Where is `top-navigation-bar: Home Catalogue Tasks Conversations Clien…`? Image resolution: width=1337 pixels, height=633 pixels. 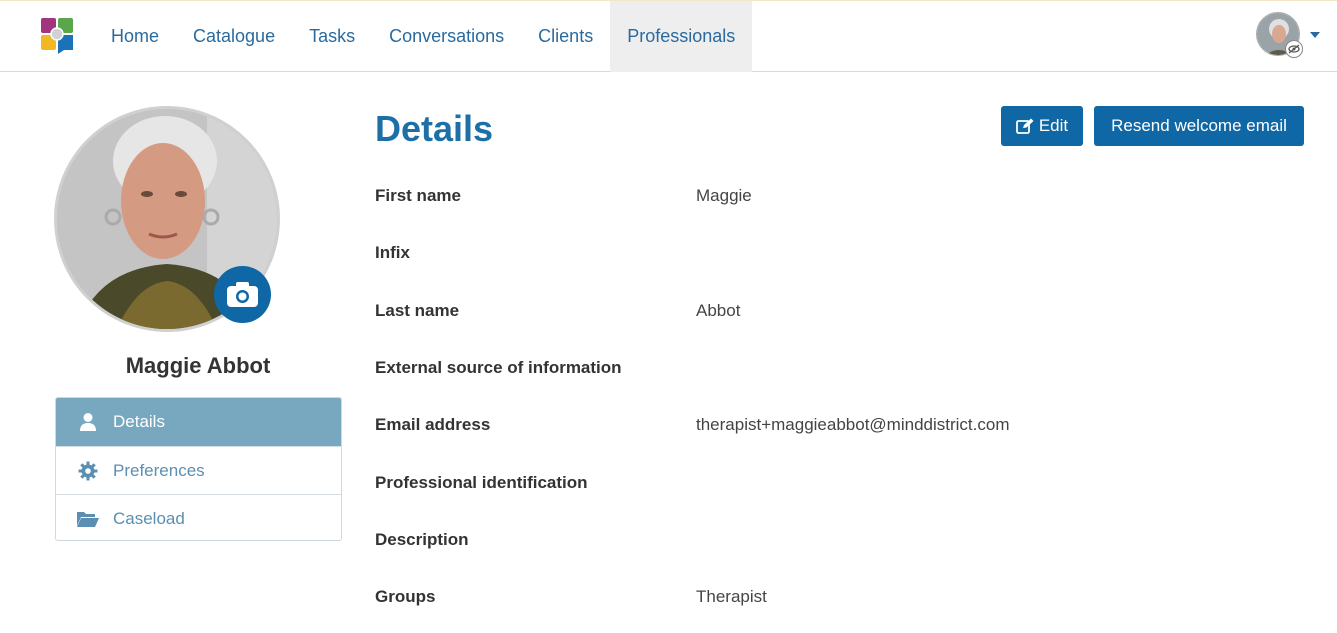
top-navigation-bar: Home Catalogue Tasks Conversations Clien… is located at coordinates (668, 36).